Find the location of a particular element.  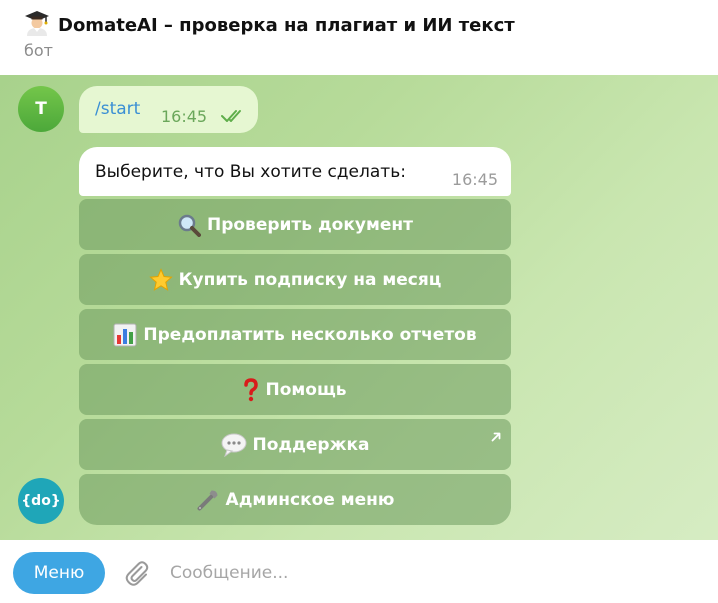

user-message-bubble: /start 16:45 is located at coordinates (168, 109).